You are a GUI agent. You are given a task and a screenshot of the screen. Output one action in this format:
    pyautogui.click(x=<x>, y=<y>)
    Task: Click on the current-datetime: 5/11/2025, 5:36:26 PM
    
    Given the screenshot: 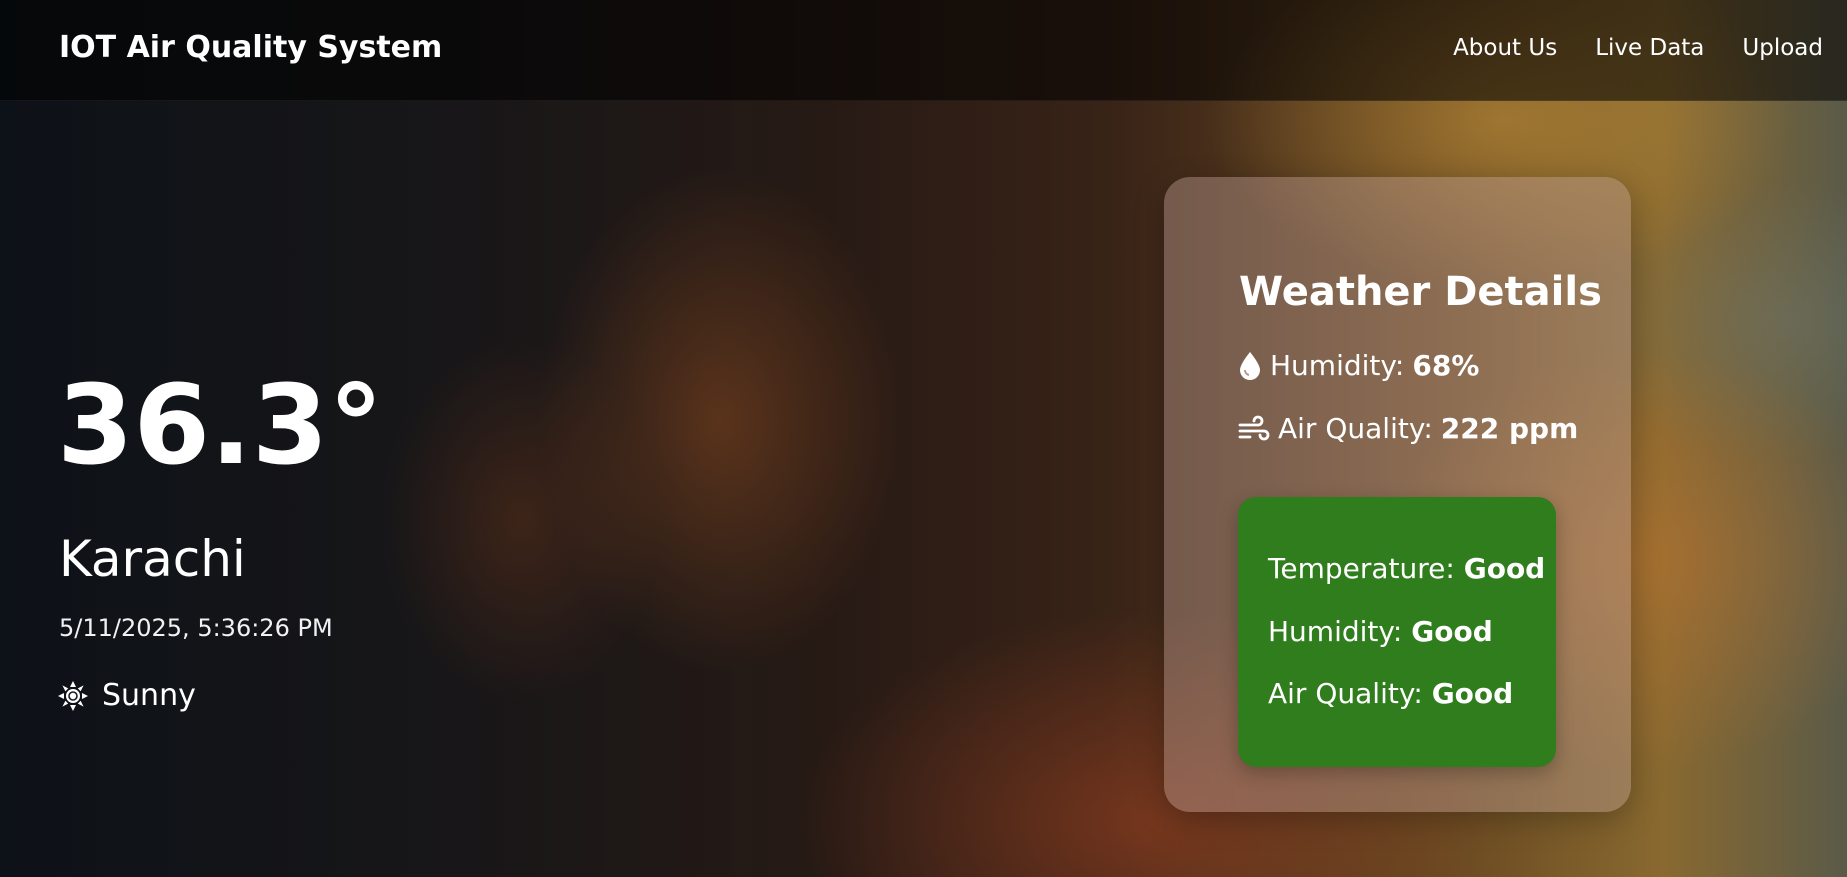 What is the action you would take?
    pyautogui.click(x=196, y=628)
    